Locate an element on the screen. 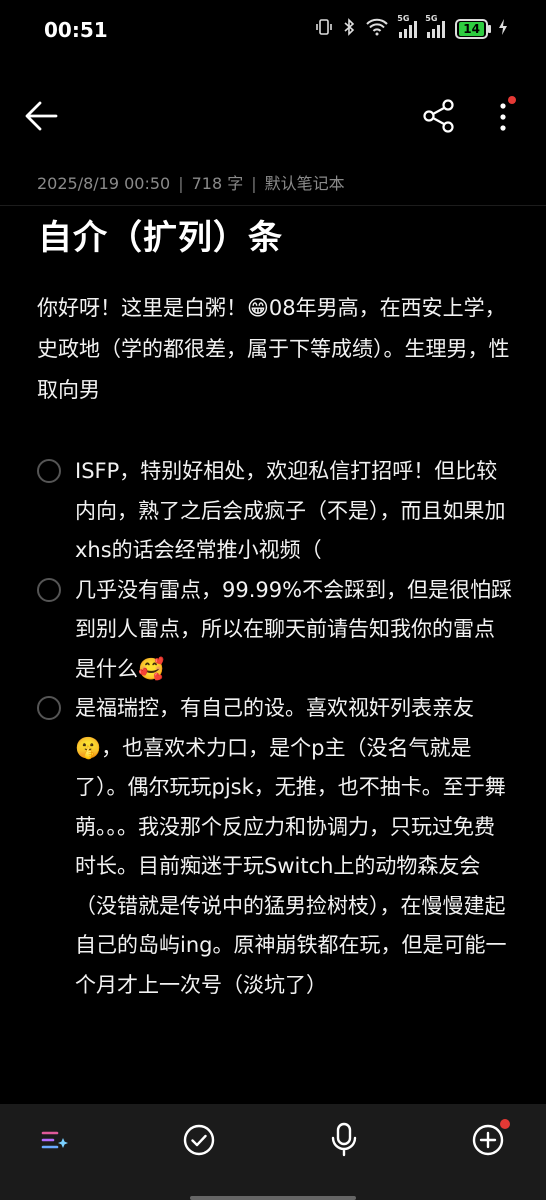 The image size is (546, 1200). home-indicator is located at coordinates (273, 1198).